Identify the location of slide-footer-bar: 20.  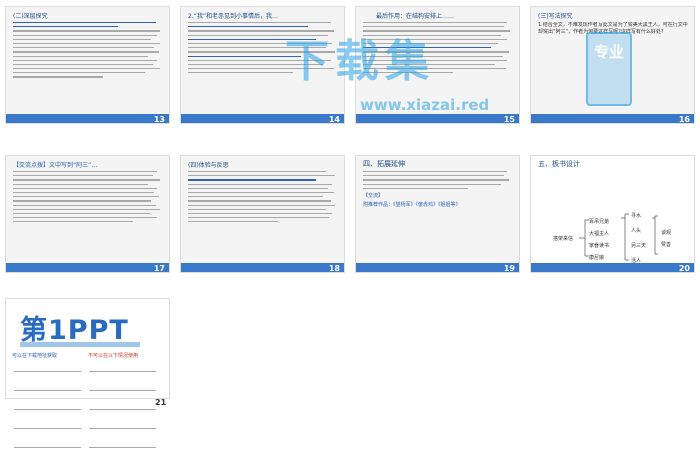
(612, 268).